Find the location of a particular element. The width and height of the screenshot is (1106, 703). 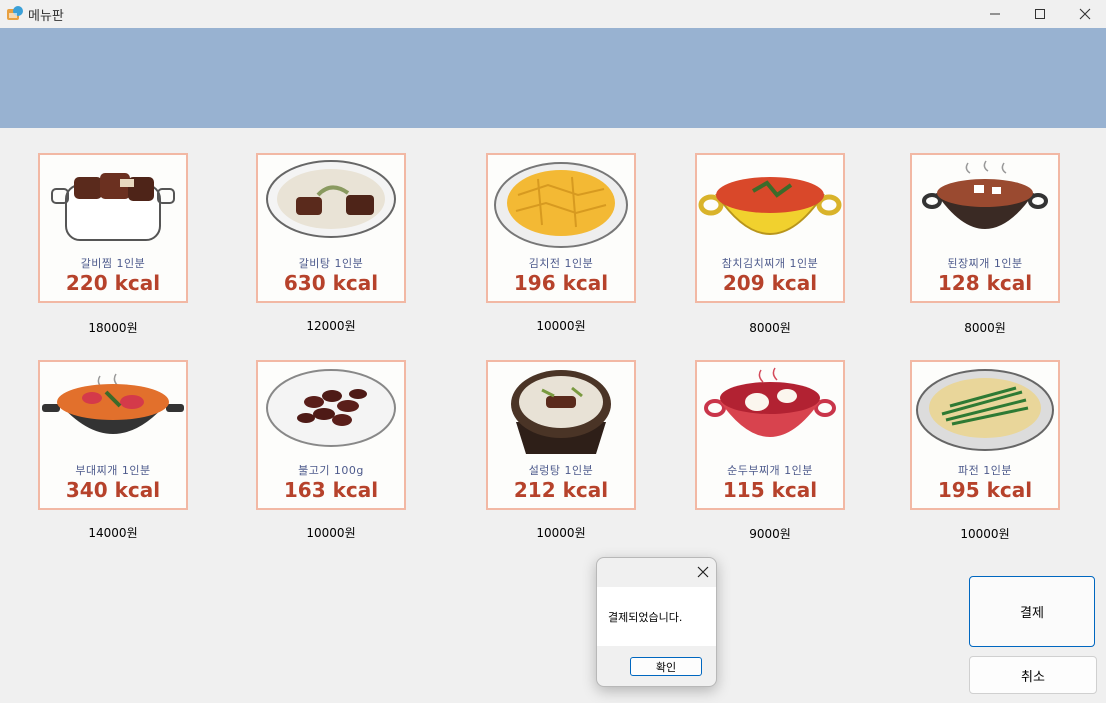

cancel-button: 취소 is located at coordinates (1033, 675).